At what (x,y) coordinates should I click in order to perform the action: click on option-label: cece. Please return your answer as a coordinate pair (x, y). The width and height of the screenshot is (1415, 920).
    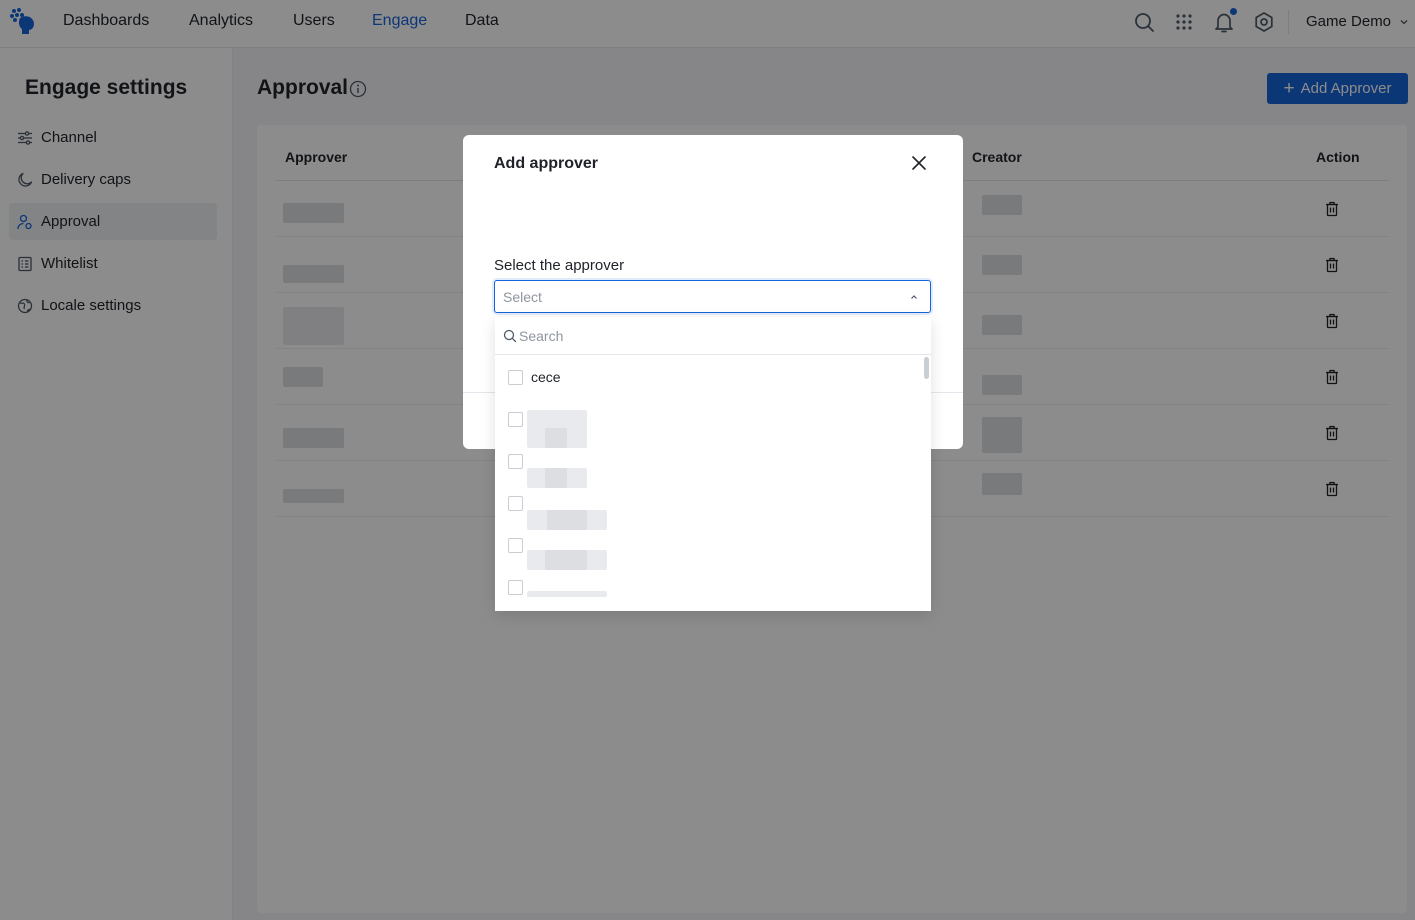
    Looking at the image, I should click on (546, 377).